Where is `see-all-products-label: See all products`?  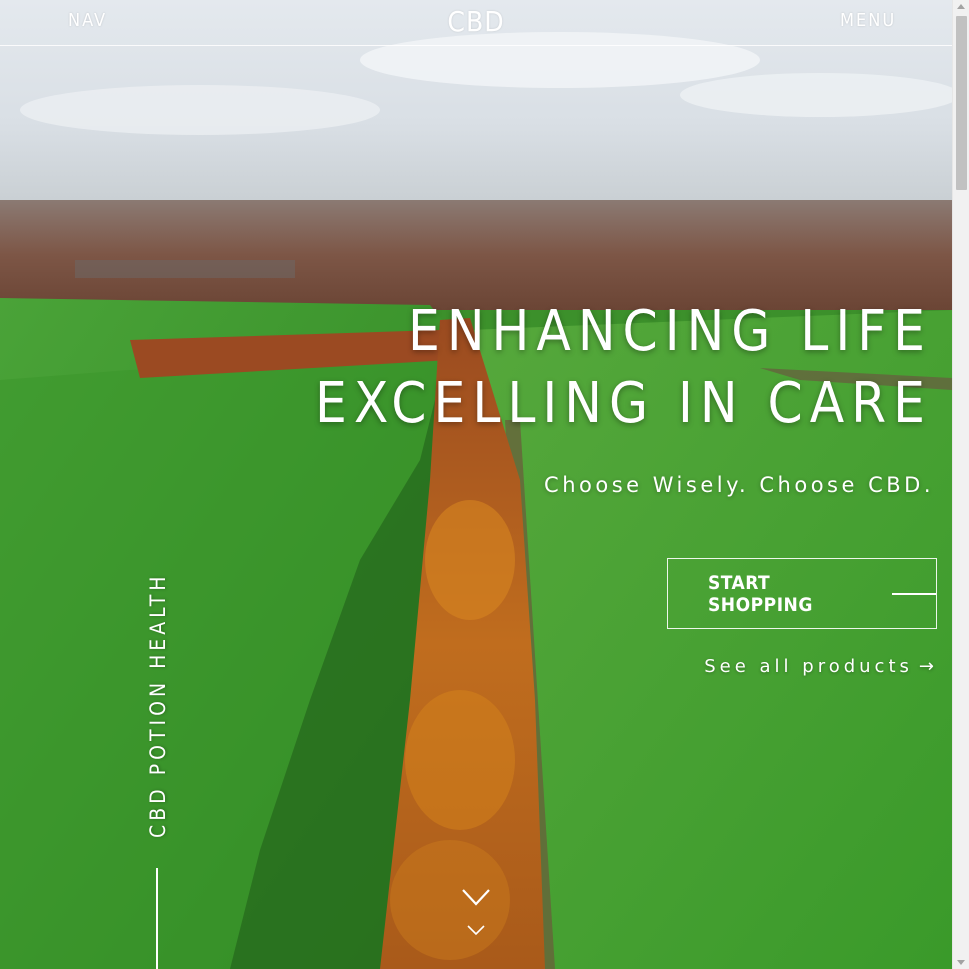 see-all-products-label: See all products is located at coordinates (808, 666).